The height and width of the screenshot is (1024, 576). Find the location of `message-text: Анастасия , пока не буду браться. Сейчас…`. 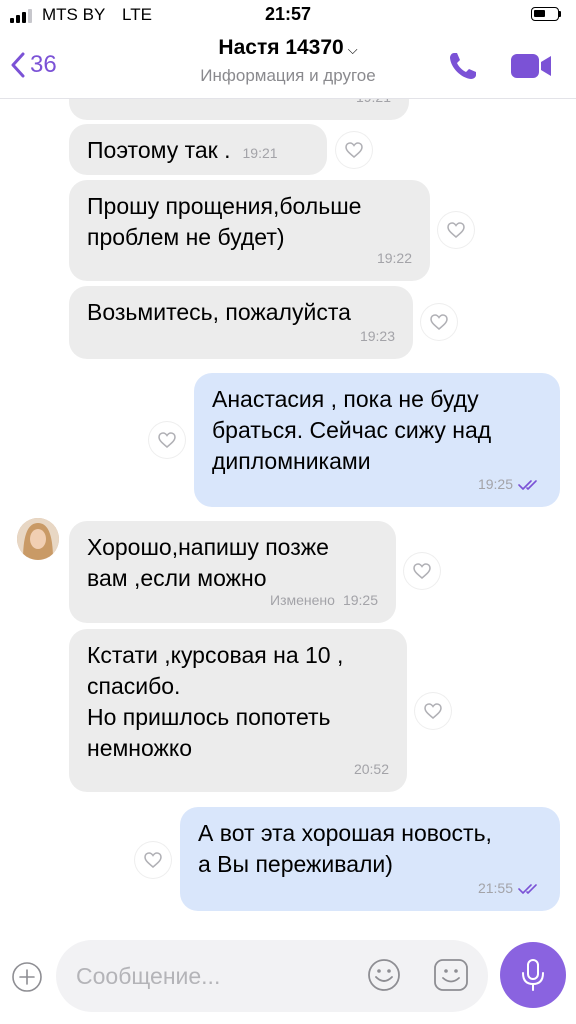

message-text: Анастасия , пока не буду браться. Сейчас… is located at coordinates (352, 430).